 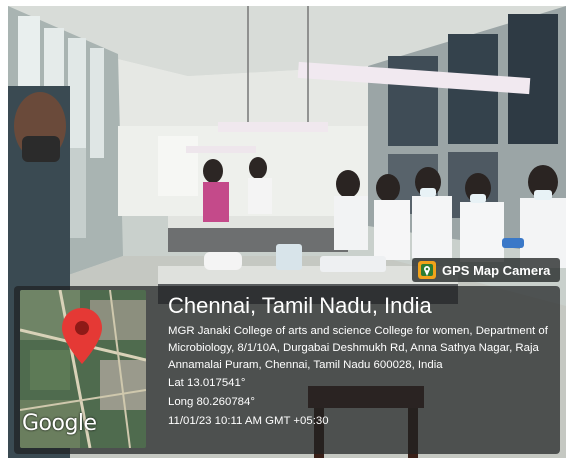 What do you see at coordinates (496, 270) in the screenshot?
I see `app-name: GPS Map Camera` at bounding box center [496, 270].